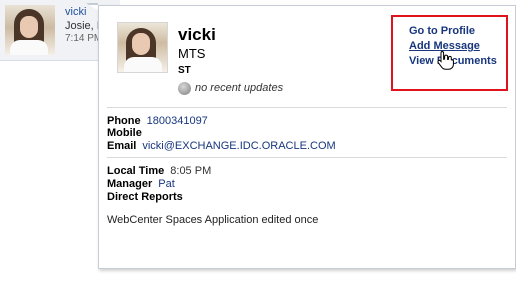 The image size is (516, 285). Describe the element at coordinates (122, 146) in the screenshot. I see `email-label: Email` at that location.